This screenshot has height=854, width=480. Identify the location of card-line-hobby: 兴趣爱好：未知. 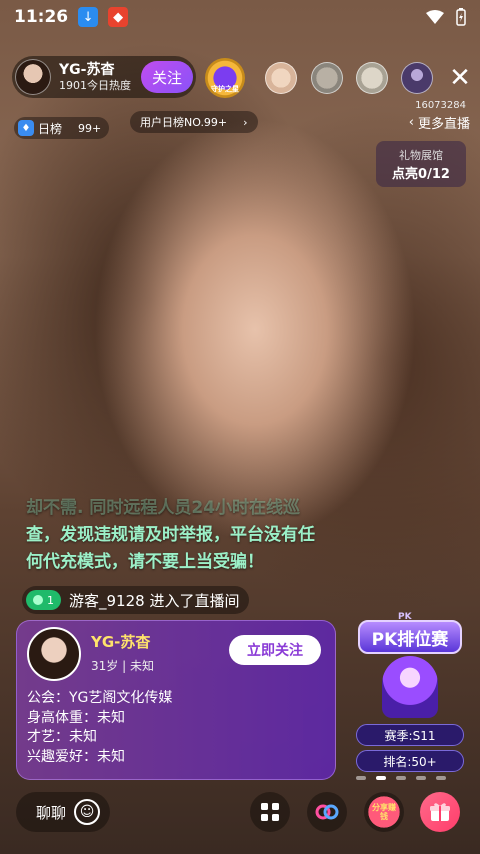
(76, 756).